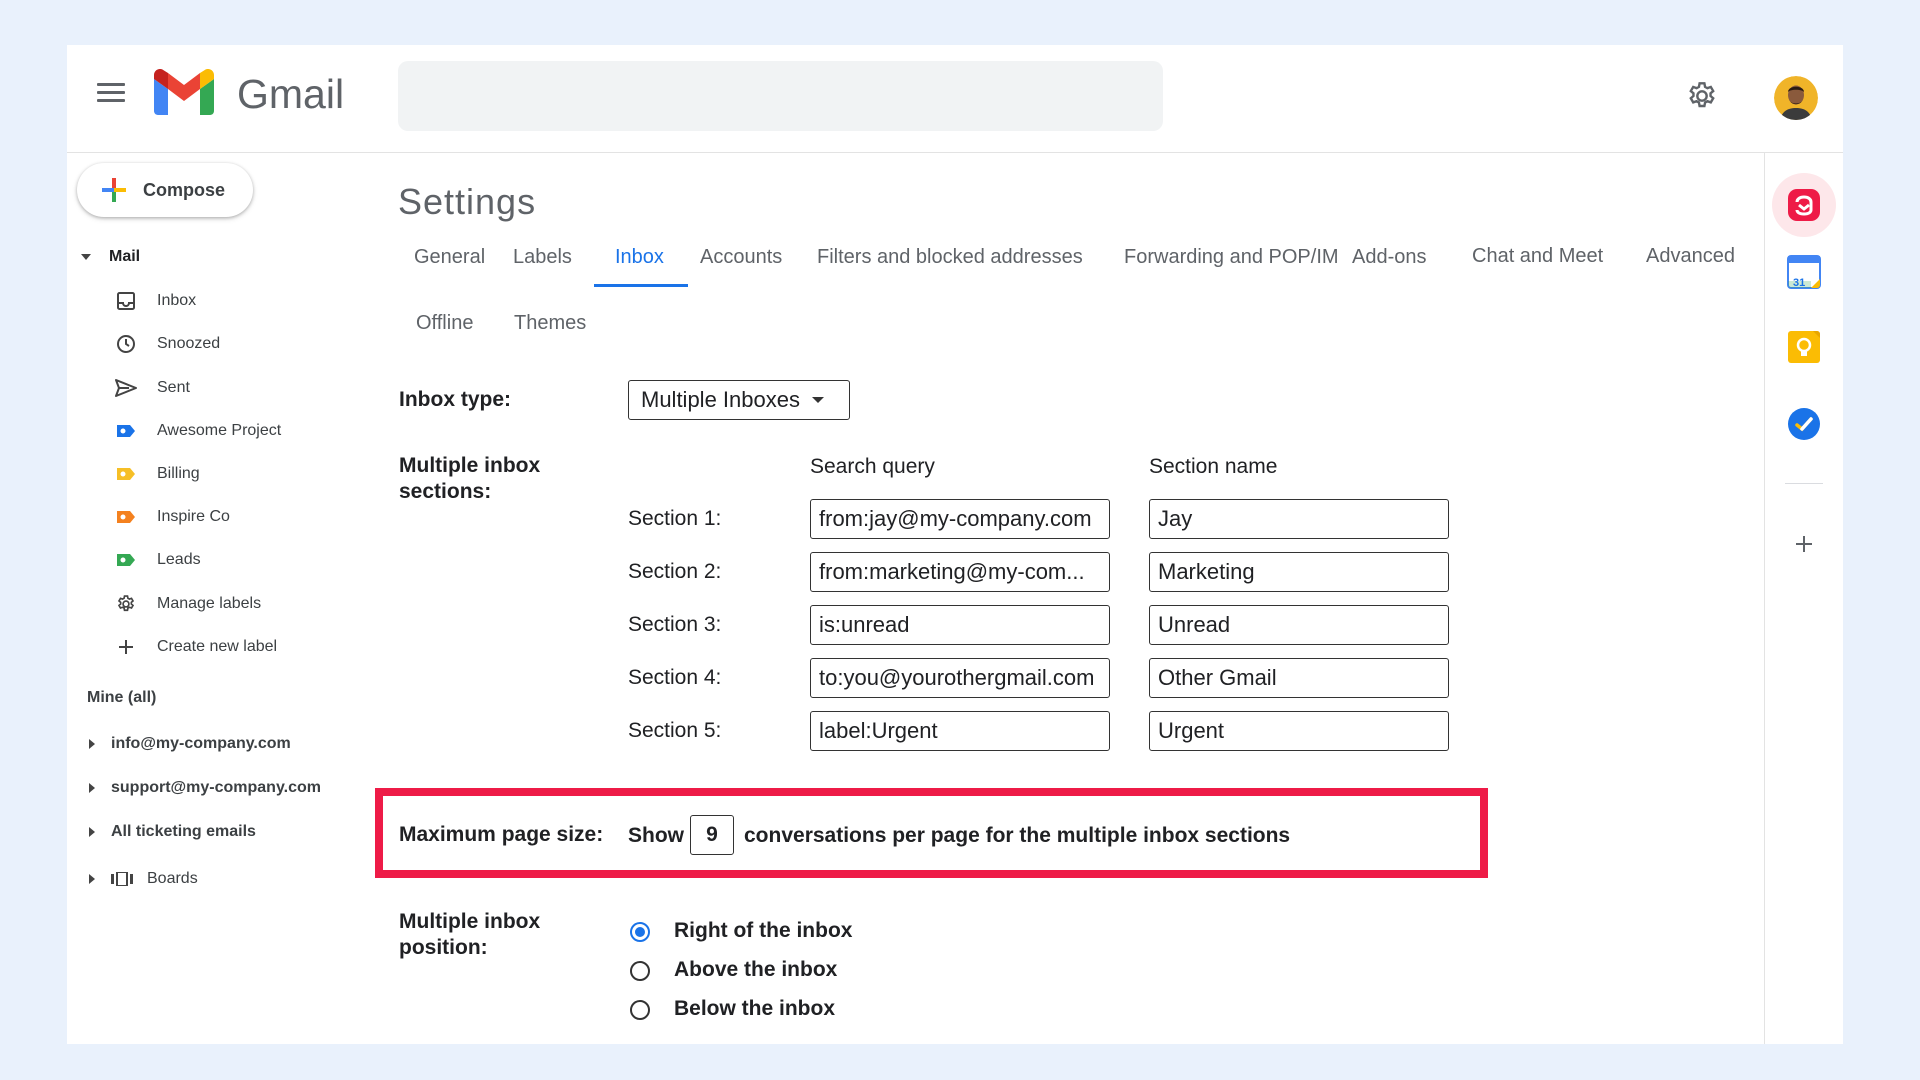 This screenshot has height=1080, width=1920. Describe the element at coordinates (143, 879) in the screenshot. I see `boards-item: Boards` at that location.